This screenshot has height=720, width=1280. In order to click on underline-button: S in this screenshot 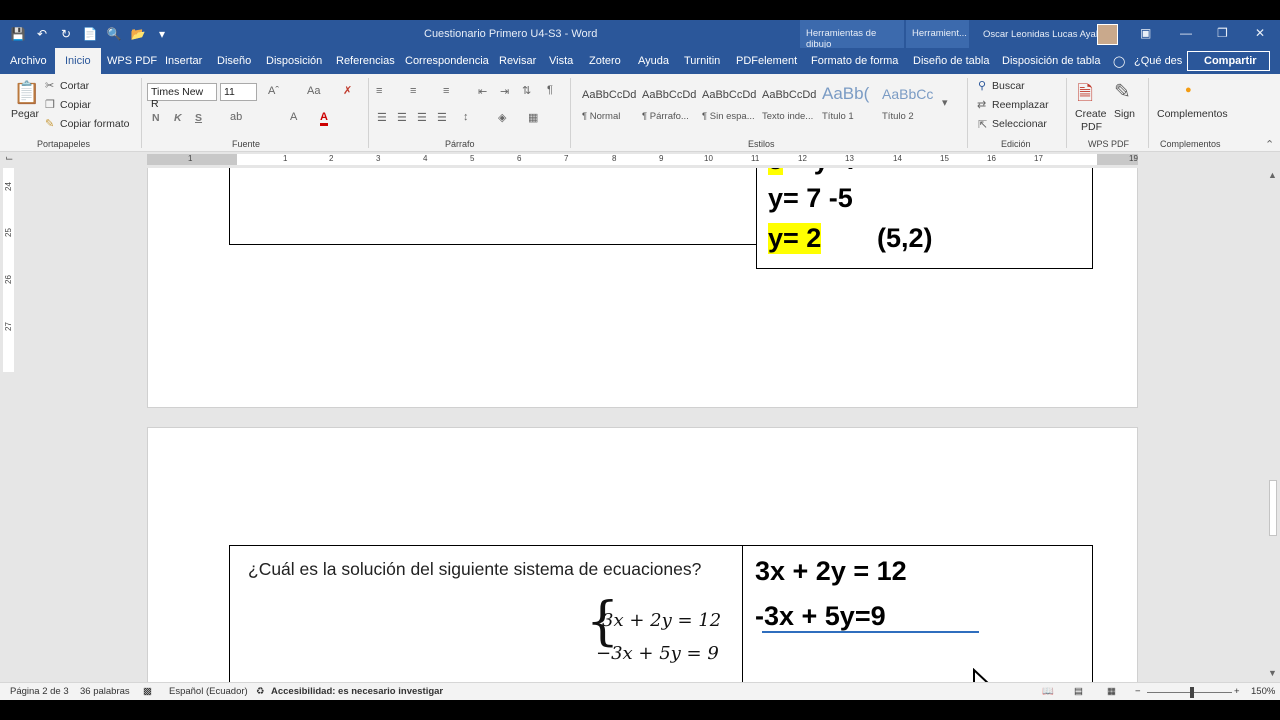, I will do `click(198, 118)`.